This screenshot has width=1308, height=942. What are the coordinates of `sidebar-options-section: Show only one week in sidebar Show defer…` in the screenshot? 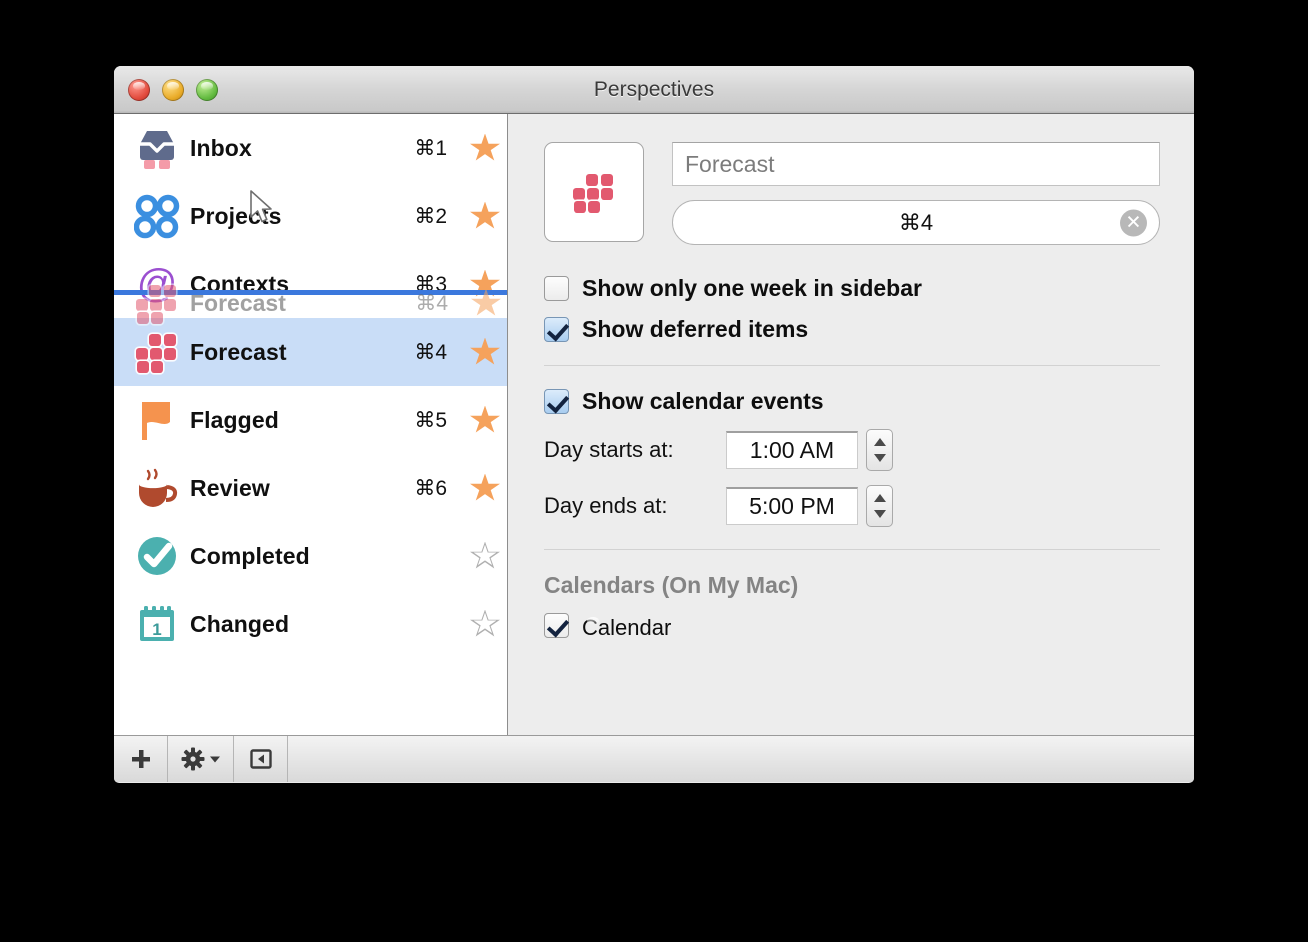 It's located at (852, 309).